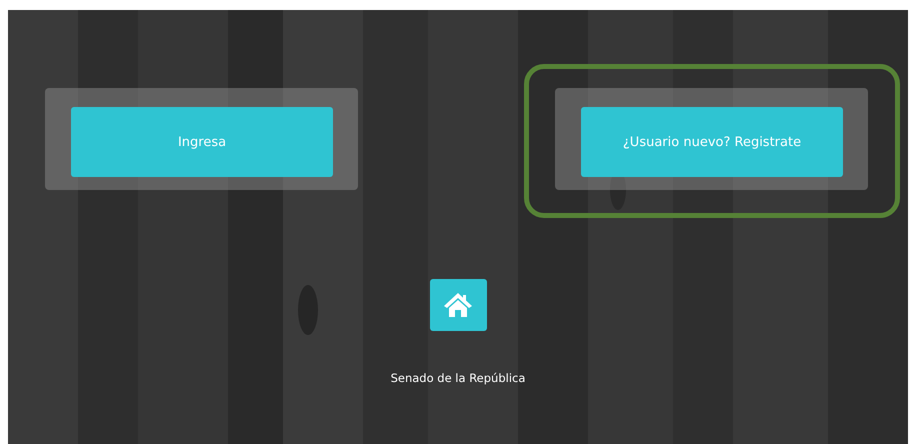 Image resolution: width=914 pixels, height=444 pixels. I want to click on home-button, so click(458, 305).